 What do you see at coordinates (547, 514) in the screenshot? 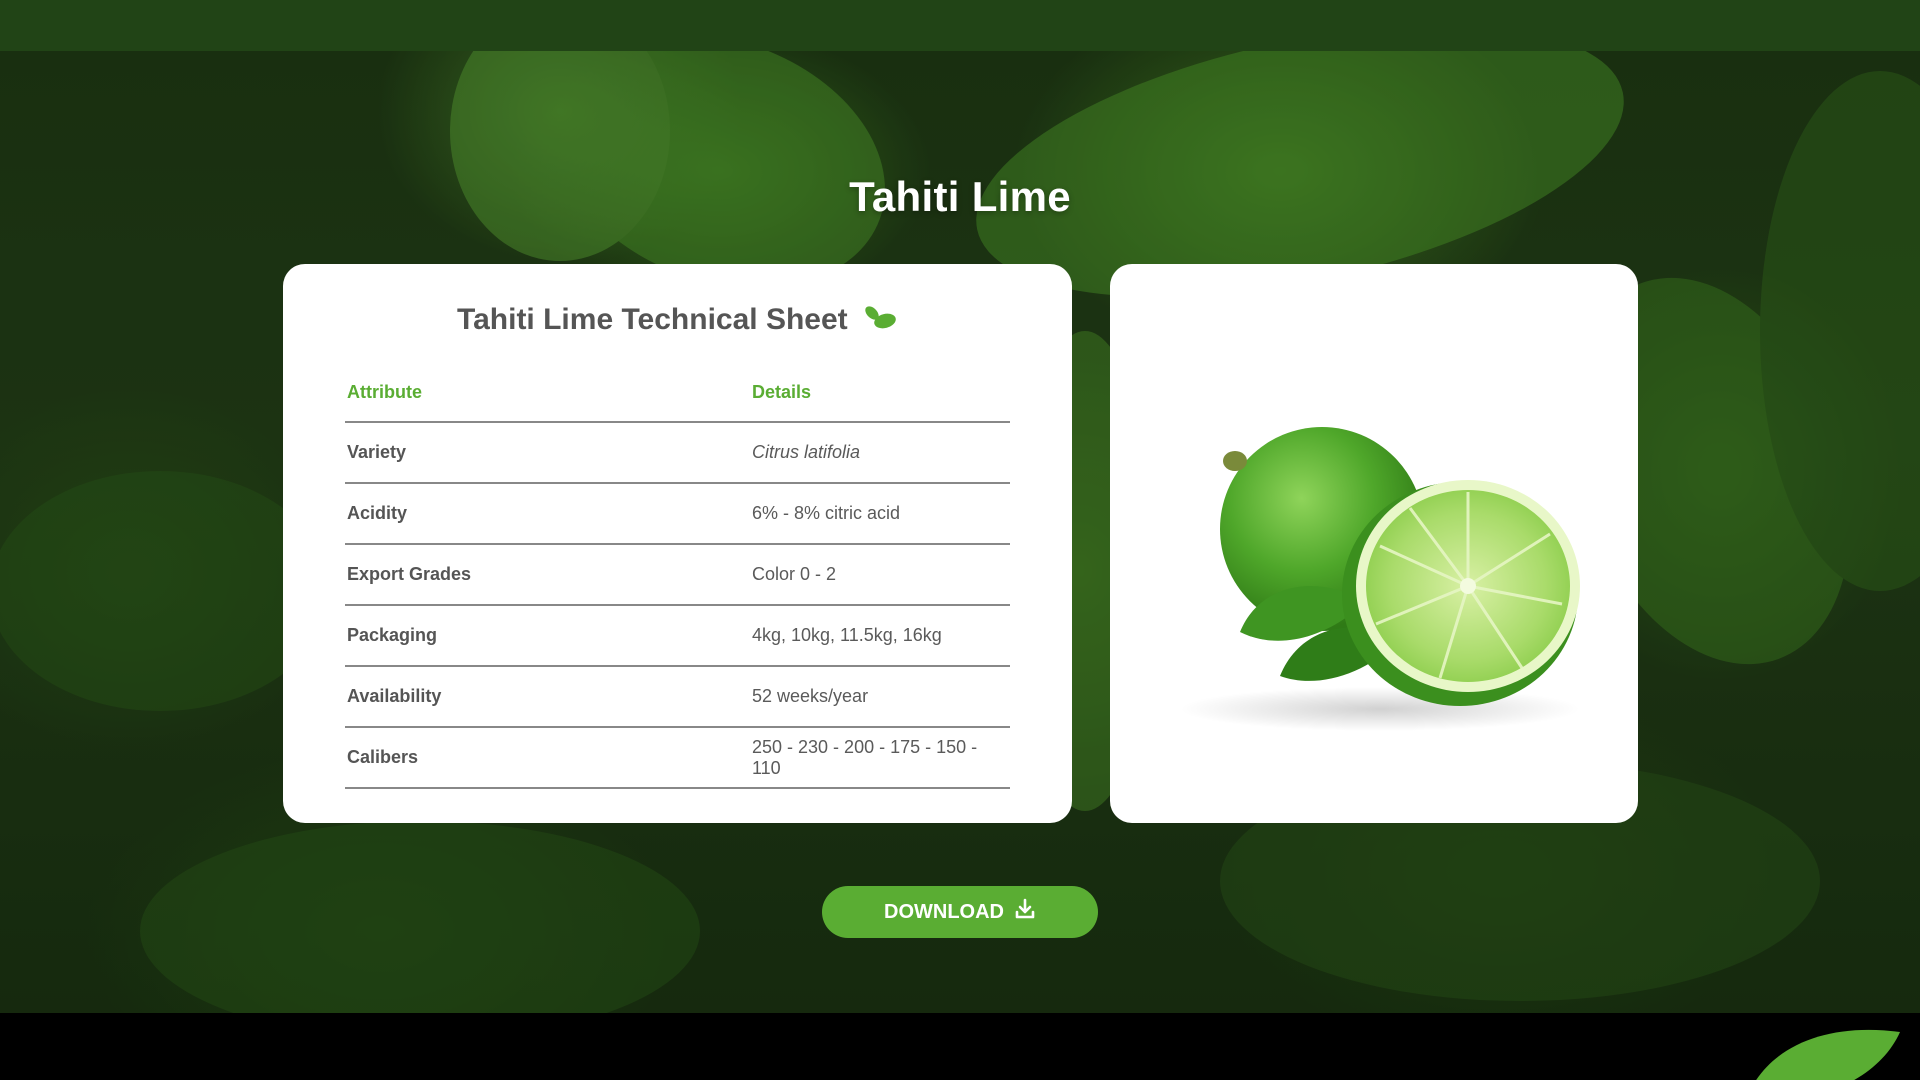
I see `attribute-cell: Acidity` at bounding box center [547, 514].